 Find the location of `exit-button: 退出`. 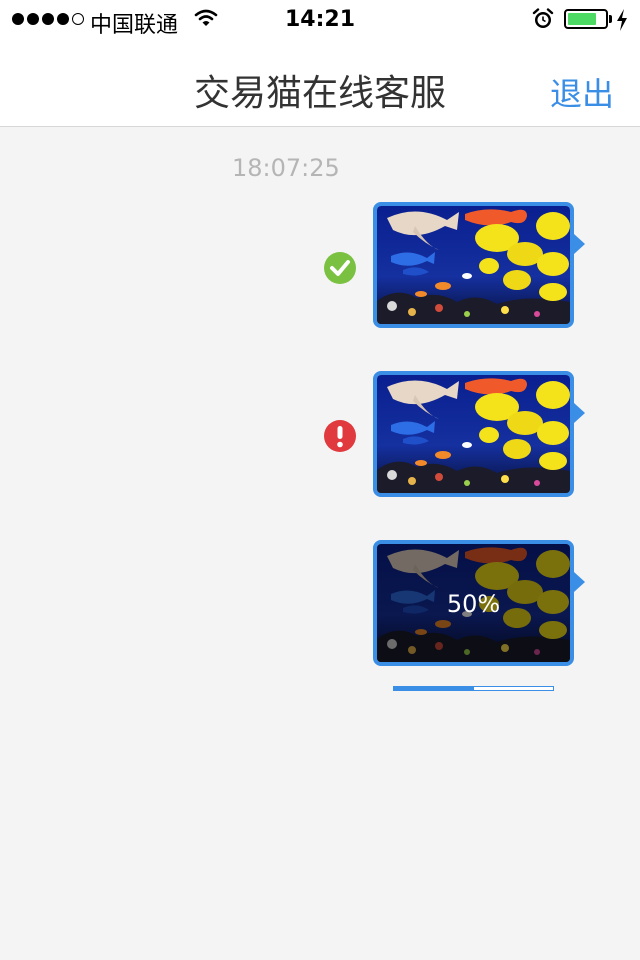

exit-button: 退出 is located at coordinates (582, 92).